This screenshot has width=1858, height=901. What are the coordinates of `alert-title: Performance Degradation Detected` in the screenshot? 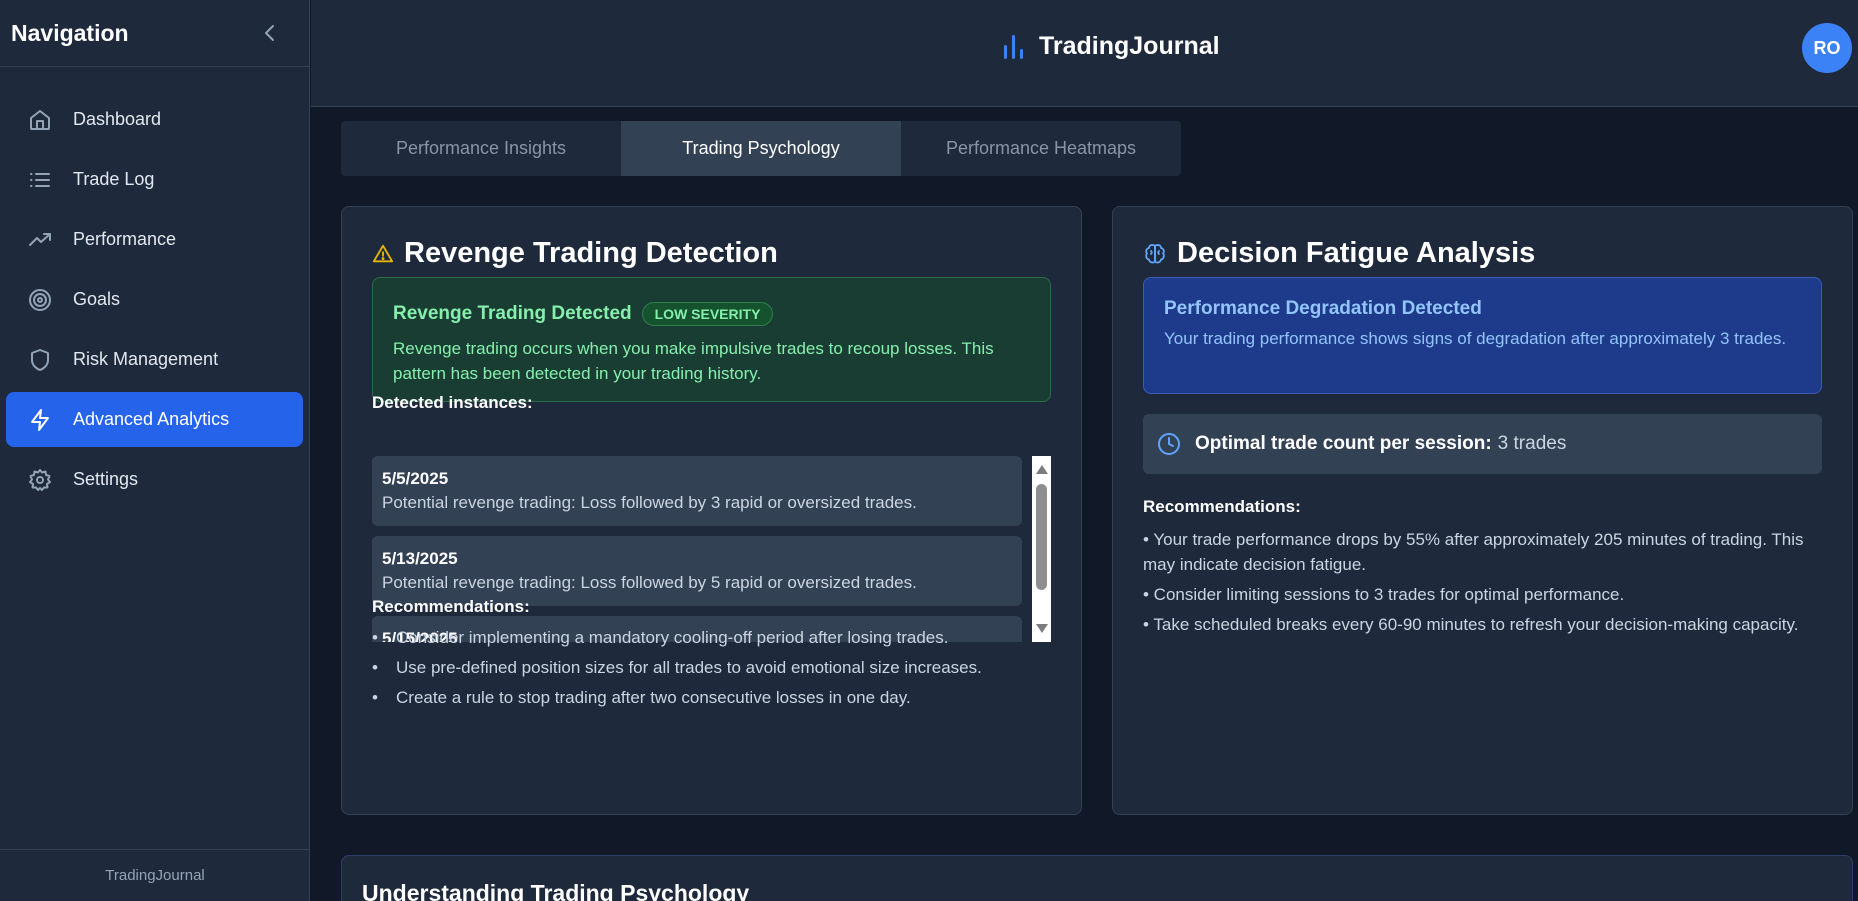 It's located at (1323, 308).